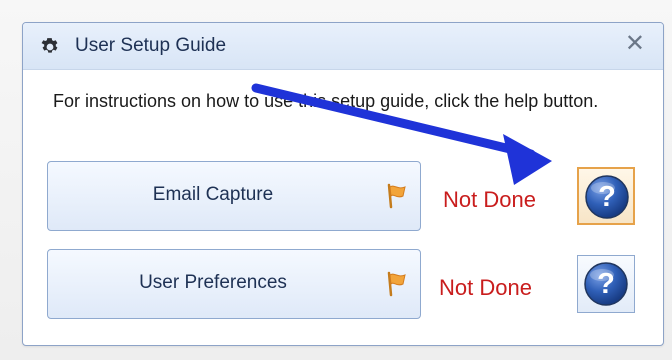 This screenshot has width=672, height=360. Describe the element at coordinates (343, 46) in the screenshot. I see `dialog-titlebar: User Setup Guide ✕` at that location.